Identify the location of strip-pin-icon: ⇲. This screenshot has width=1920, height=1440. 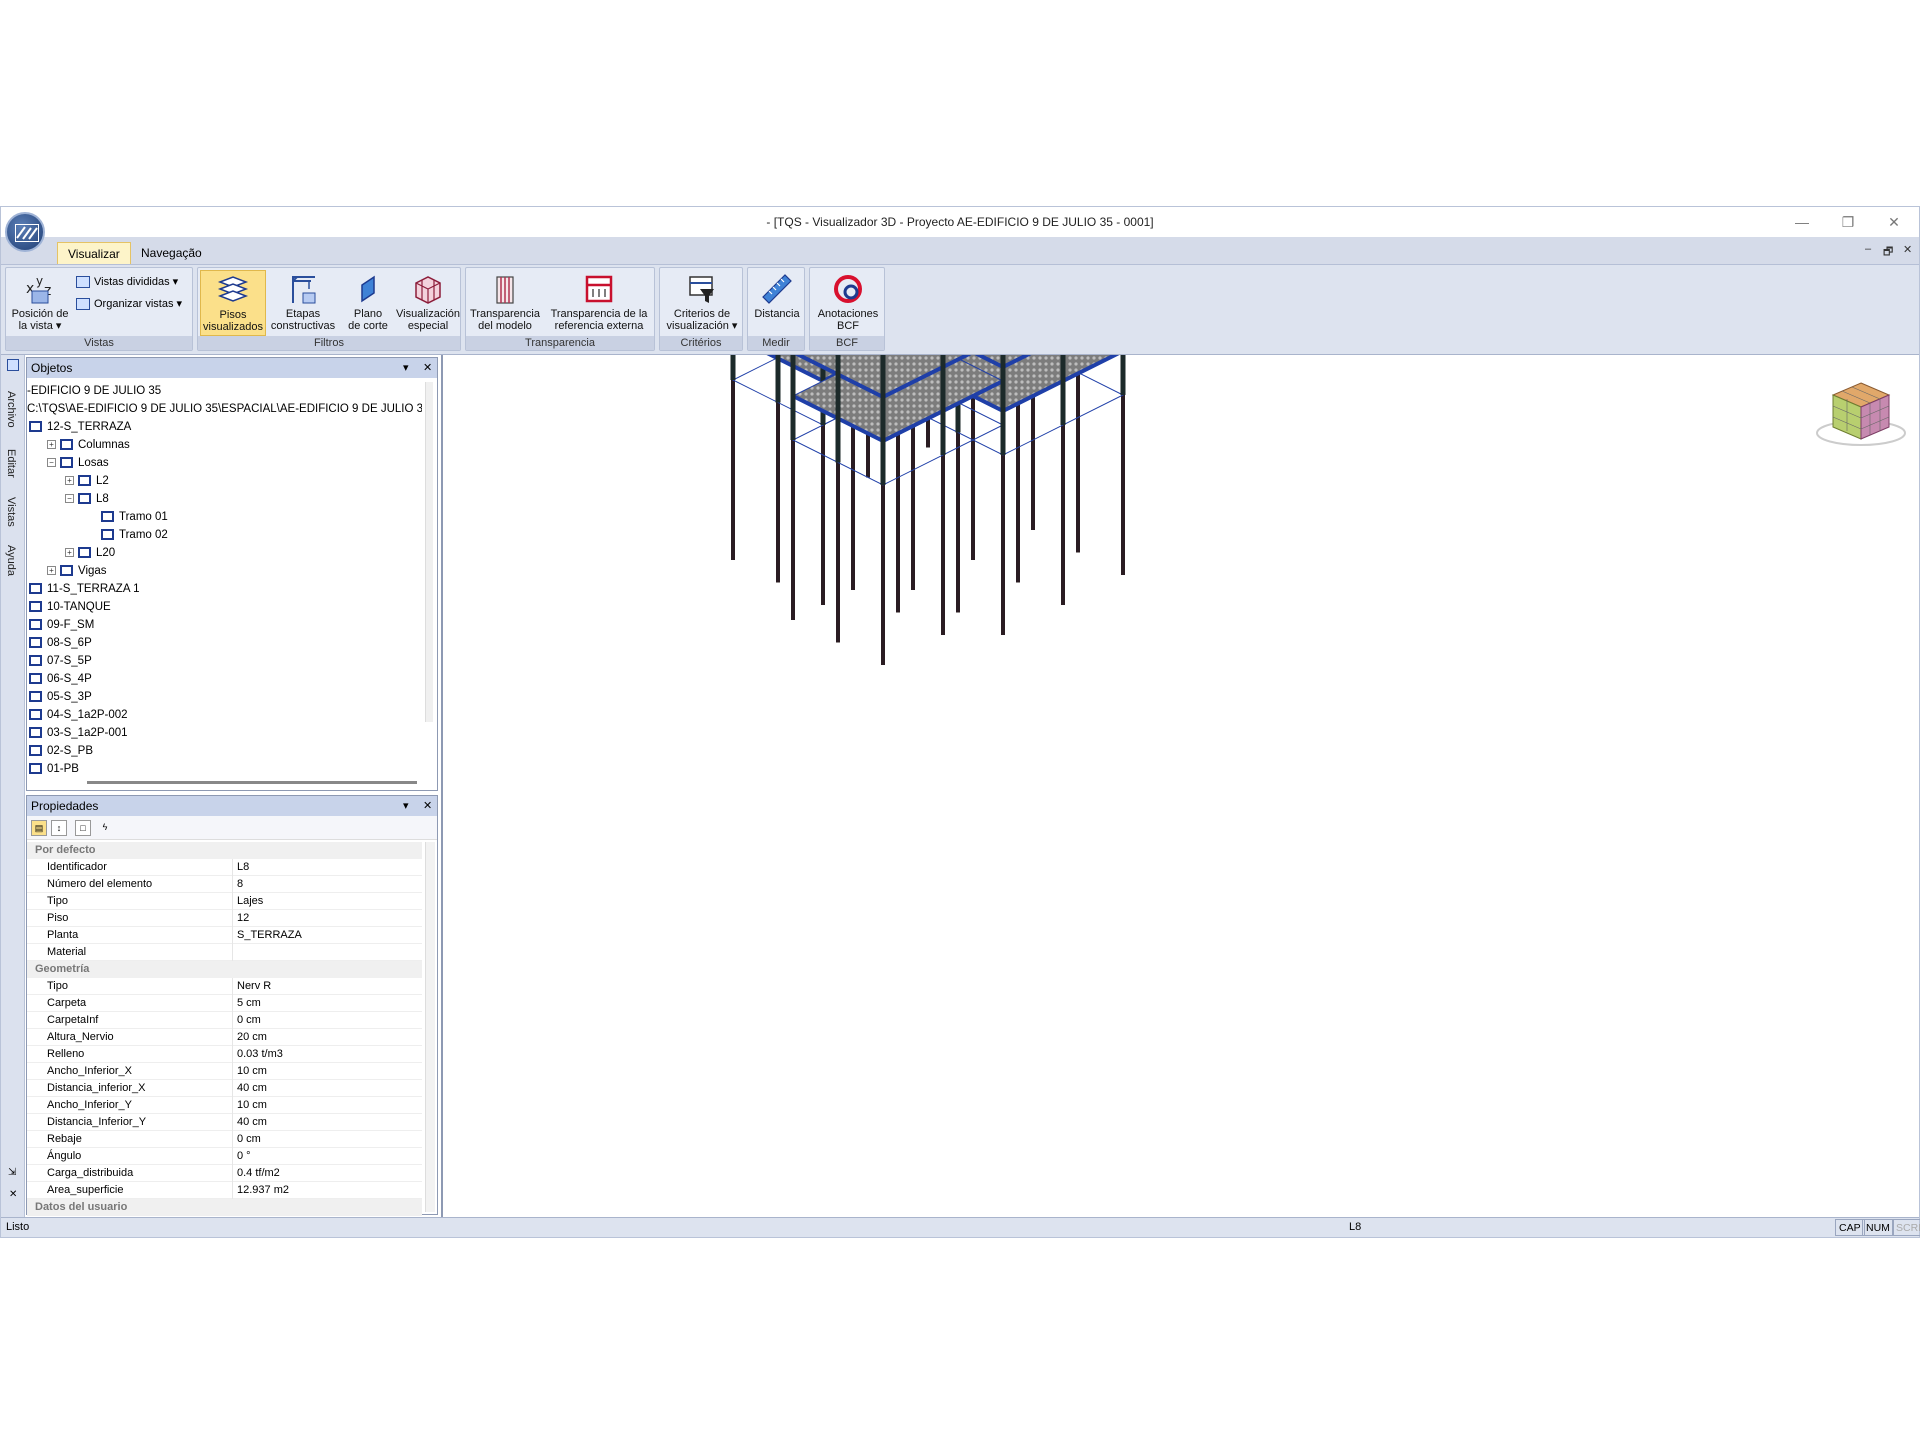
(12, 1172).